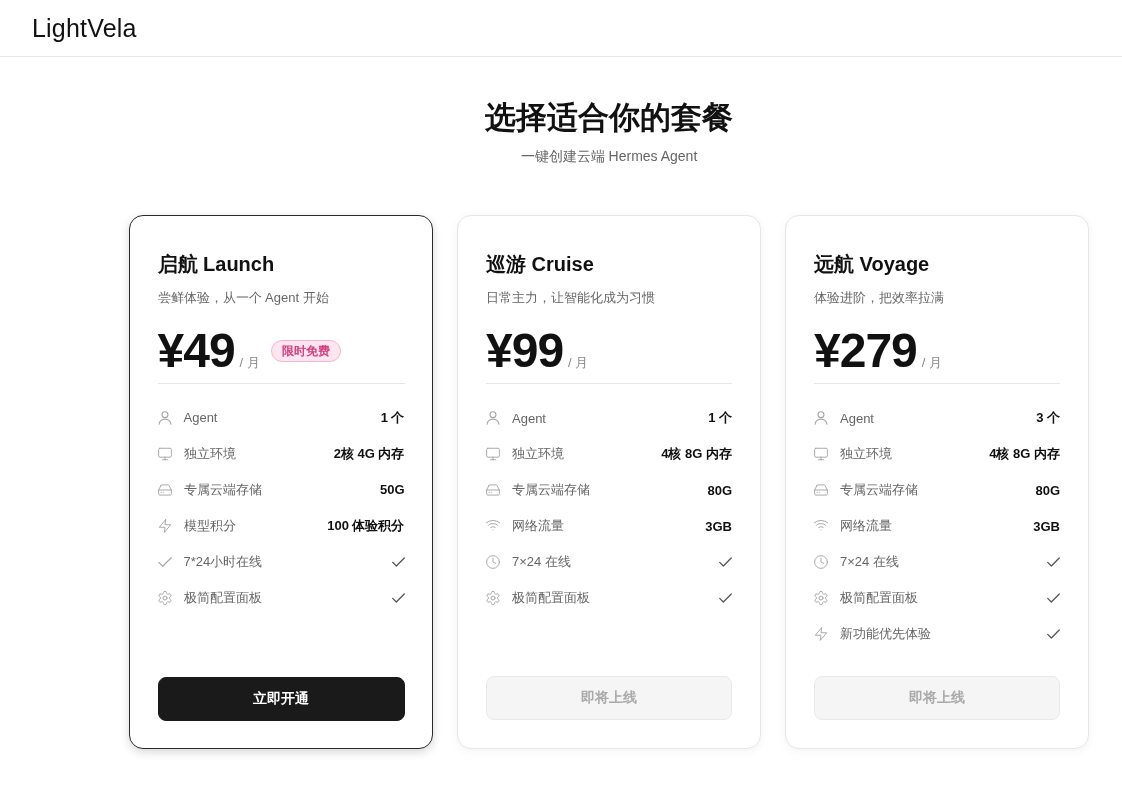  I want to click on feature-value: 2核 4G 内存, so click(369, 453).